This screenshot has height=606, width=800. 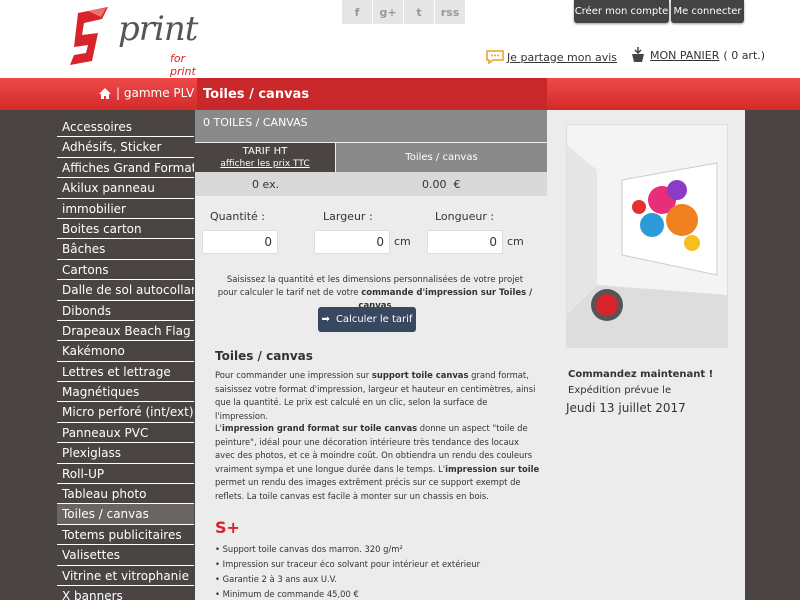 I want to click on share-opinion-label: Je partage mon avis, so click(x=562, y=57).